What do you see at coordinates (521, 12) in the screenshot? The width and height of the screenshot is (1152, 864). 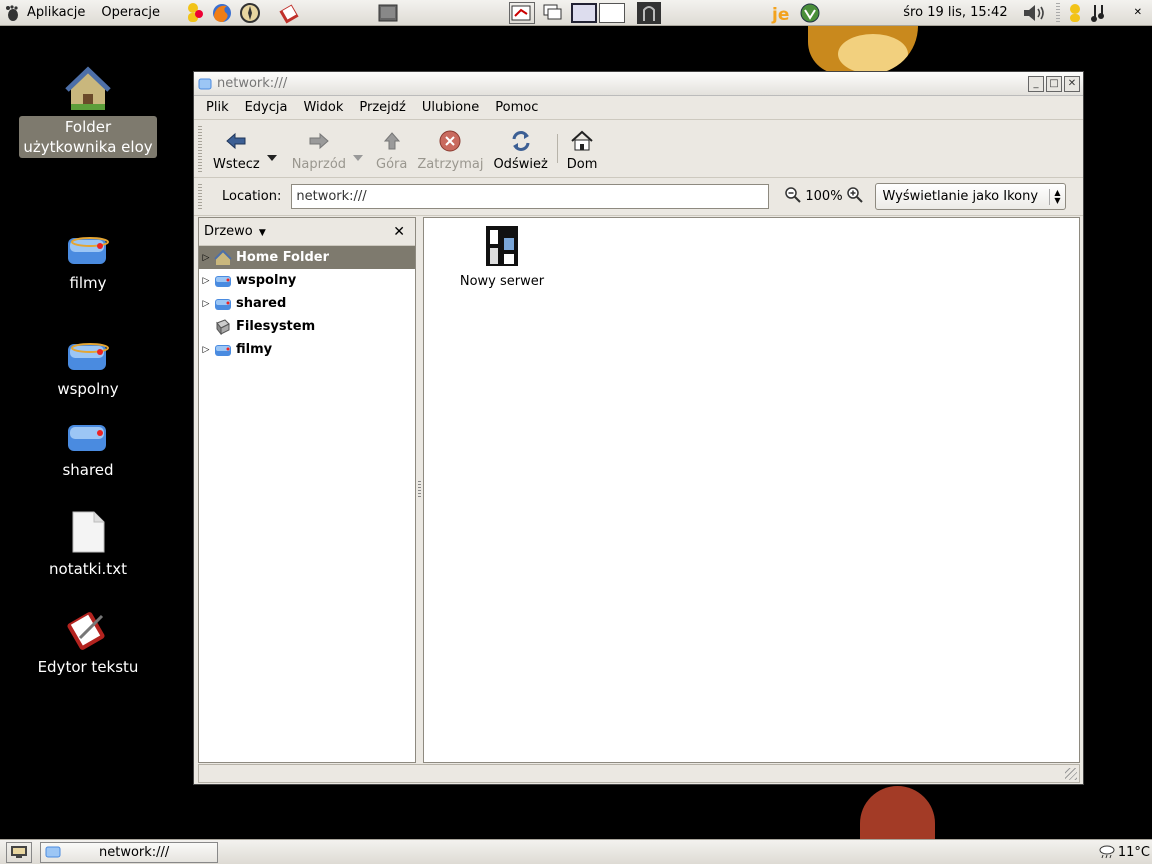 I see `window-list-icon` at bounding box center [521, 12].